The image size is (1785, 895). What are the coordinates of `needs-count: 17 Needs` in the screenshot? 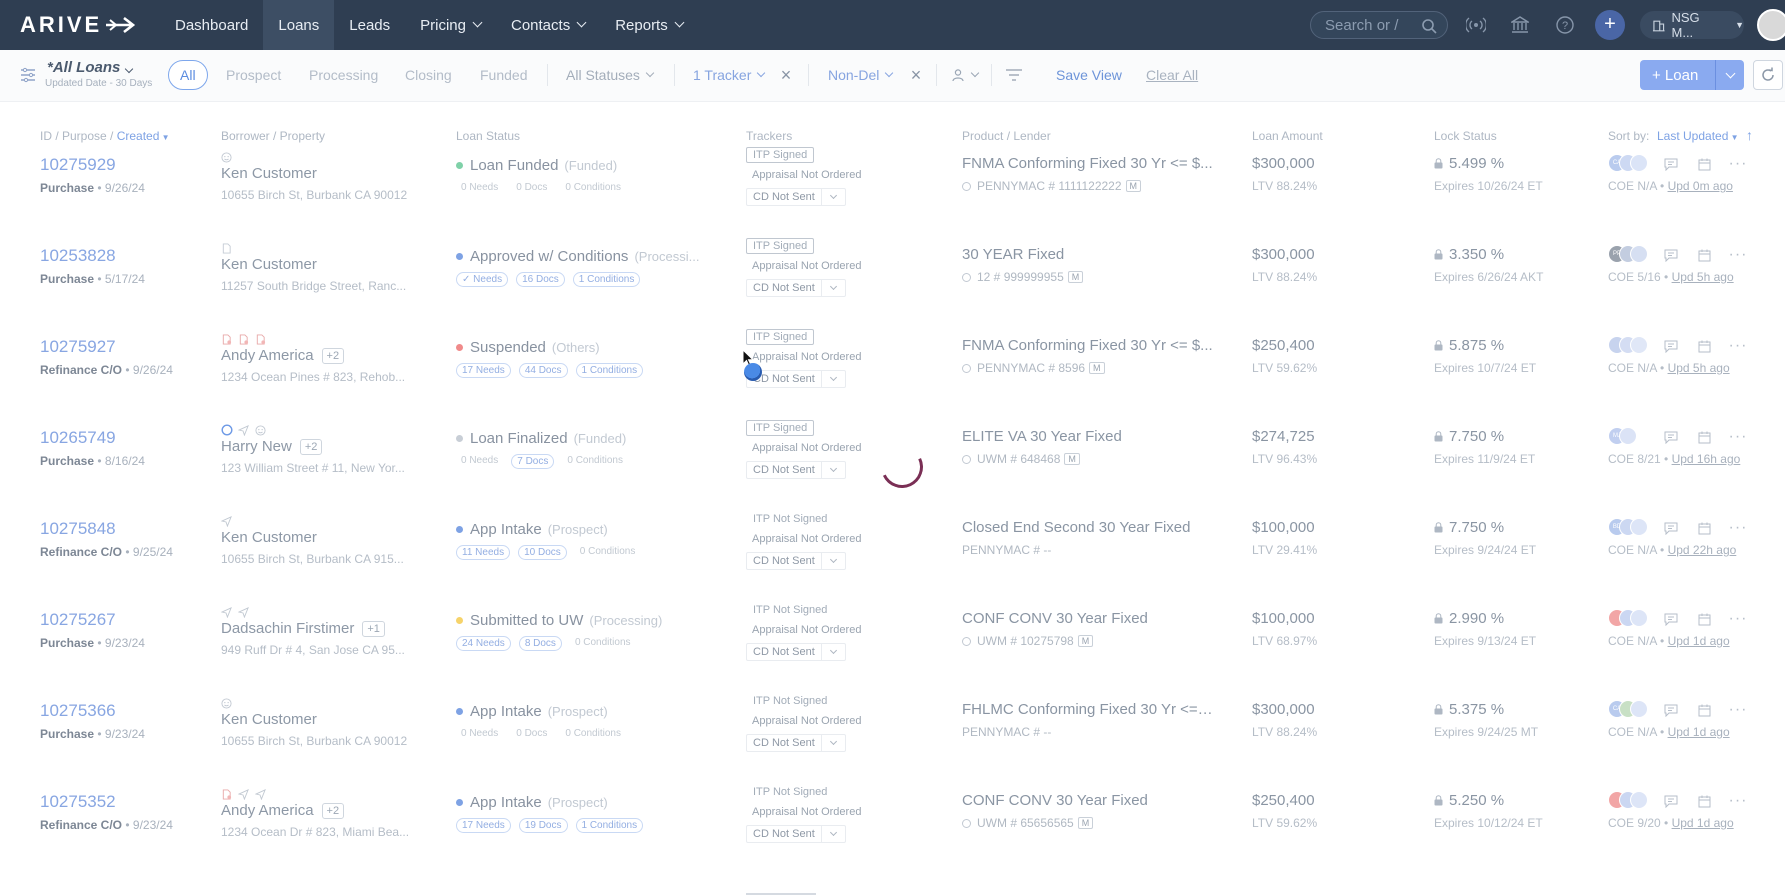 It's located at (483, 825).